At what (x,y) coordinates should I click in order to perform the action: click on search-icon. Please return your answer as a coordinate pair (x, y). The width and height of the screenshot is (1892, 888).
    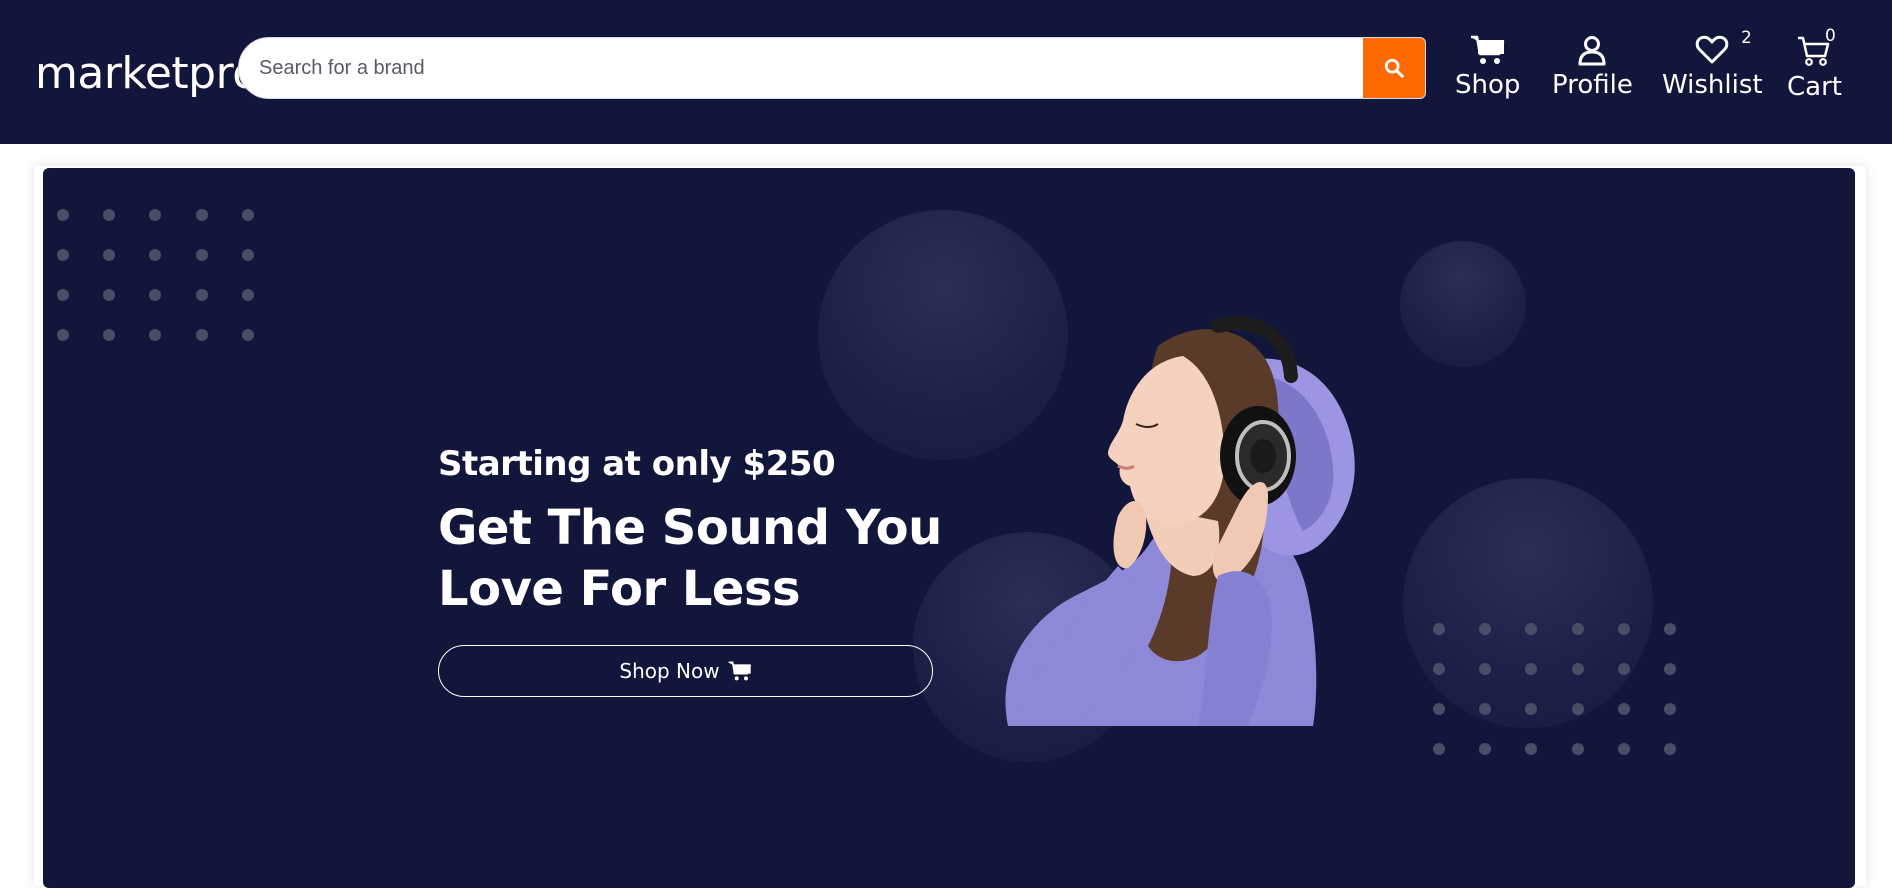
    Looking at the image, I should click on (1394, 68).